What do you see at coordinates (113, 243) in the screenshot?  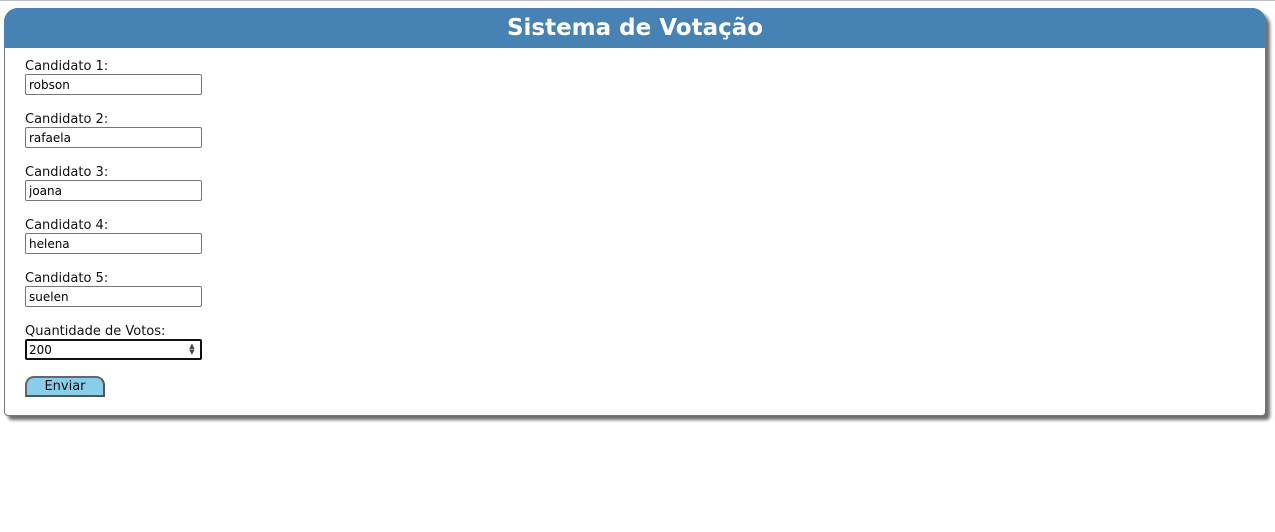 I see `candidate-4-input` at bounding box center [113, 243].